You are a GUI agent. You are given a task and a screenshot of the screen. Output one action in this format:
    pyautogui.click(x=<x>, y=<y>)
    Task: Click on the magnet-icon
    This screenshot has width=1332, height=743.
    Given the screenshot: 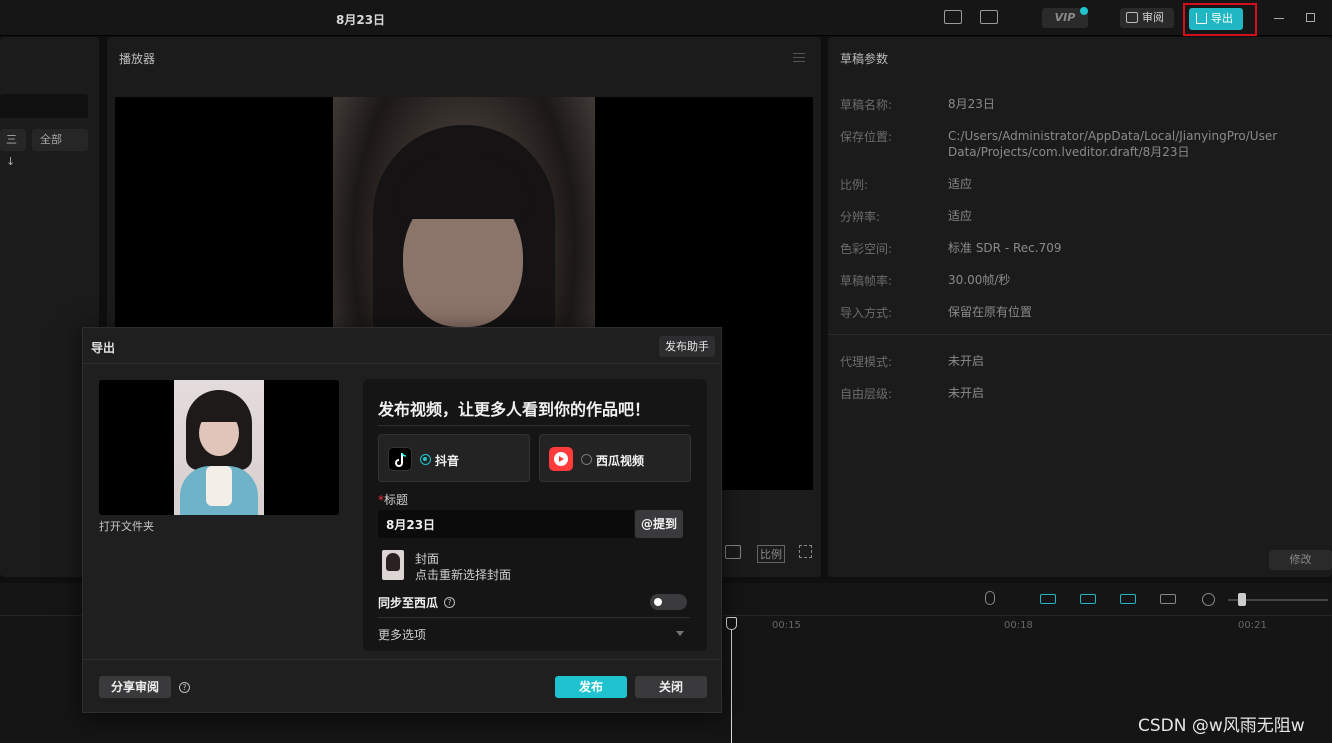 What is the action you would take?
    pyautogui.click(x=1088, y=599)
    